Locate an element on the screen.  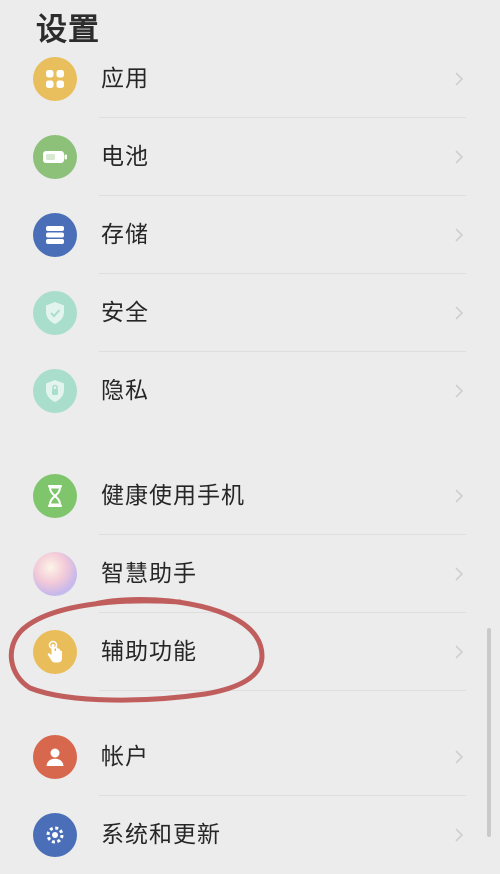
settings-item-label: 帐户 is located at coordinates (125, 757).